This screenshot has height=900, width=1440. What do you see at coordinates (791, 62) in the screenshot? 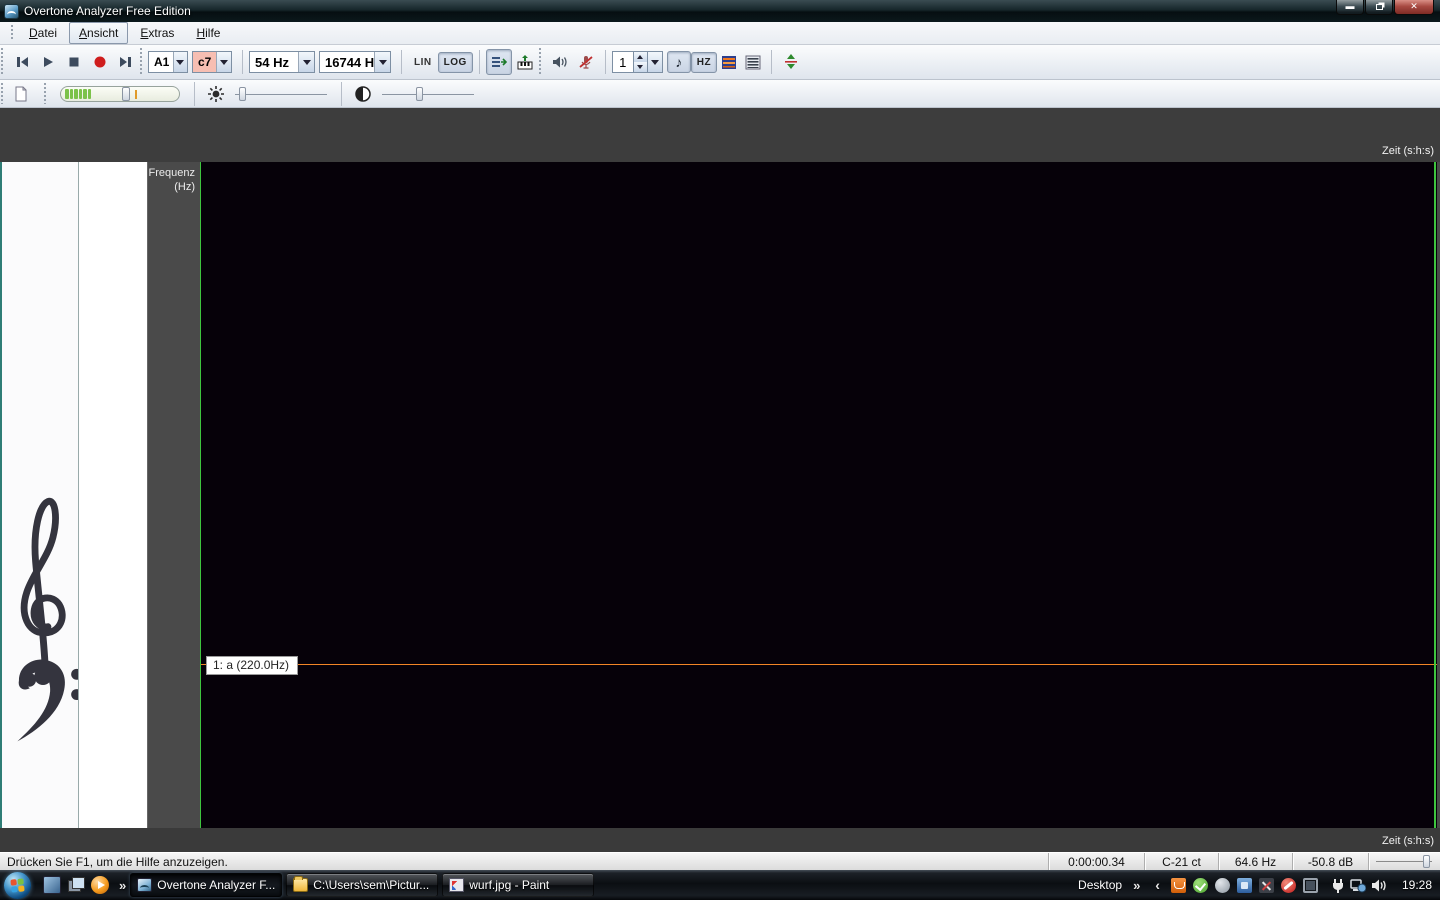
I see `fit-vertical-button` at bounding box center [791, 62].